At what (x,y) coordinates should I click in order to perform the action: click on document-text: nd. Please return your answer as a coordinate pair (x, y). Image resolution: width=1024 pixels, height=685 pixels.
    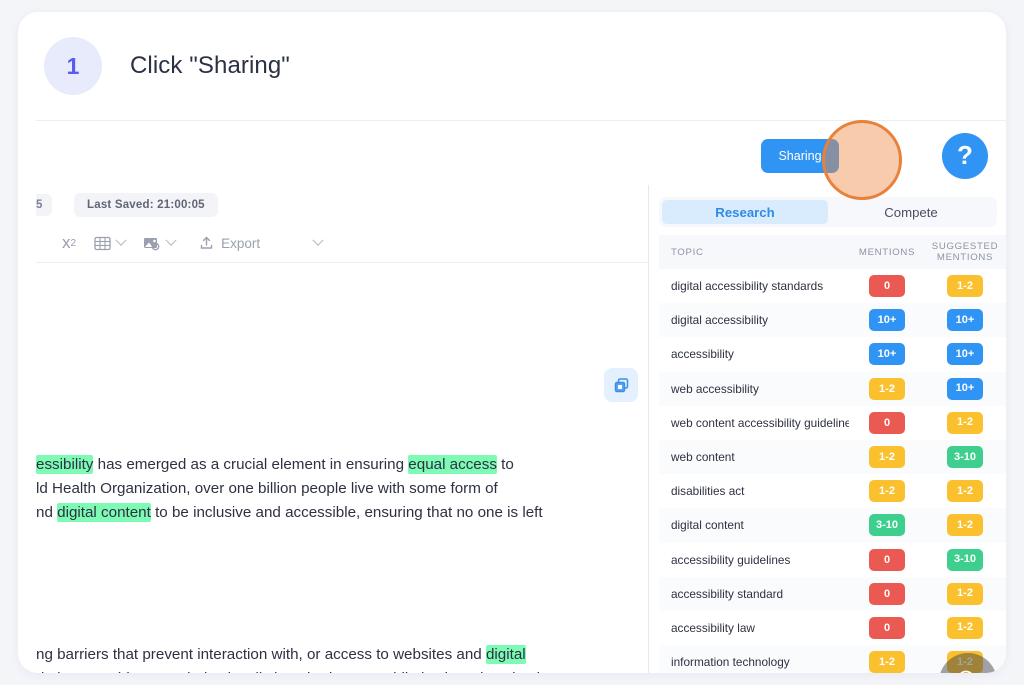
    Looking at the image, I should click on (47, 512).